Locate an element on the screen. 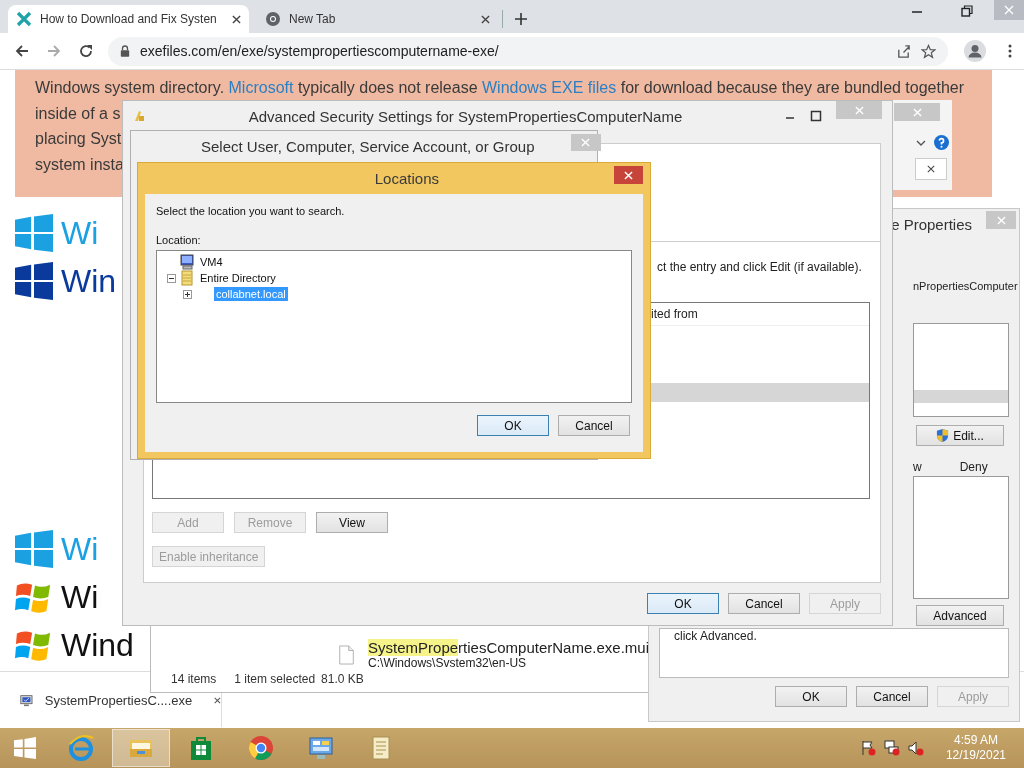 The height and width of the screenshot is (768, 1024). logo-text: Win is located at coordinates (89, 281).